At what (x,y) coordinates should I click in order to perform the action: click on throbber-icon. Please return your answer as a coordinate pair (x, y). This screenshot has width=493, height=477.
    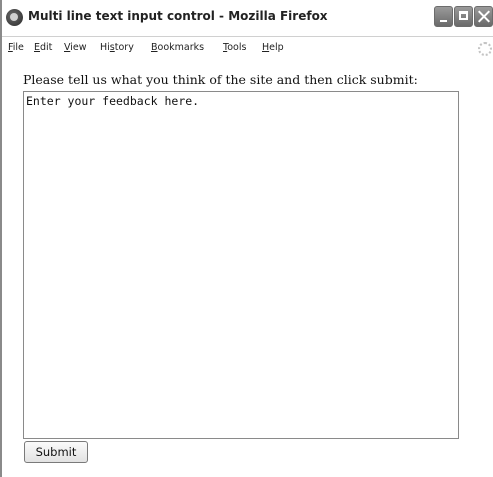
    Looking at the image, I should click on (485, 49).